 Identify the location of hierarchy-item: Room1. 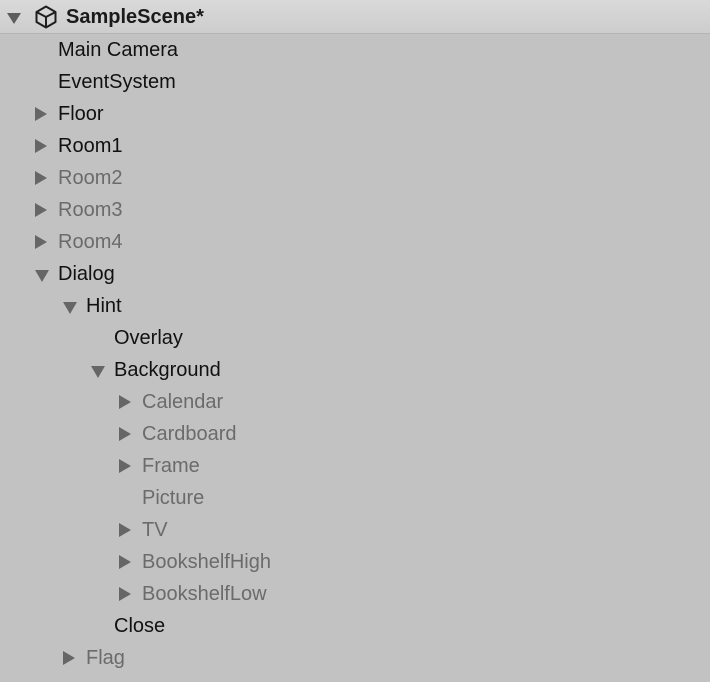
(355, 146).